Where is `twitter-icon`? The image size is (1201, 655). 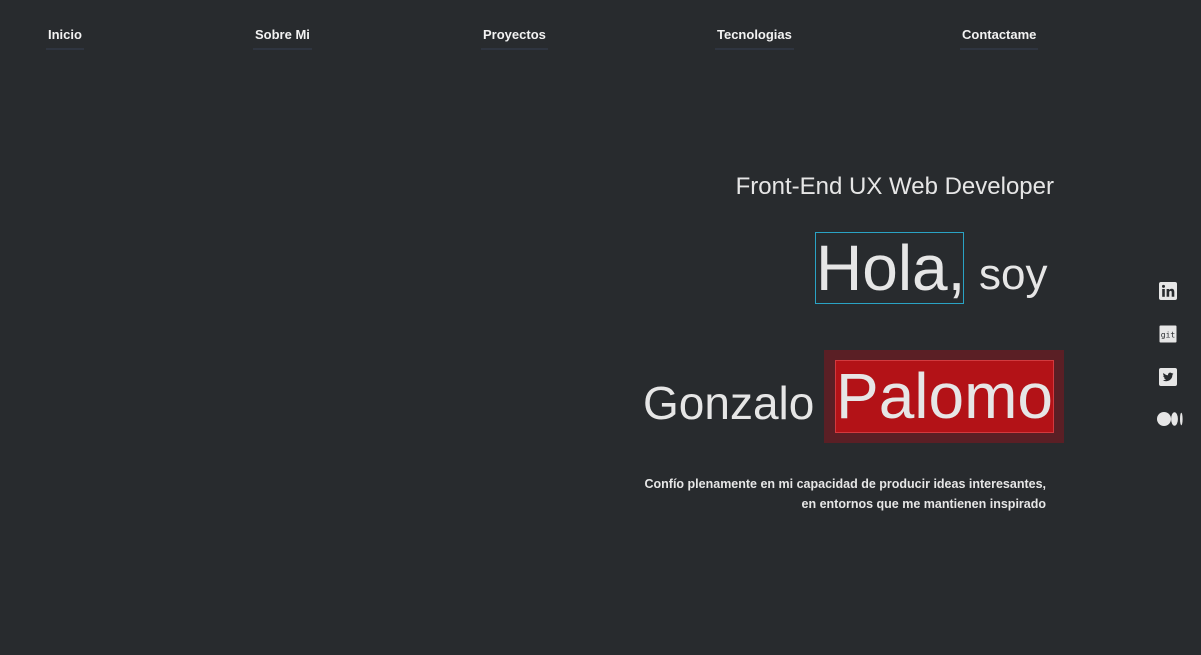 twitter-icon is located at coordinates (1168, 377).